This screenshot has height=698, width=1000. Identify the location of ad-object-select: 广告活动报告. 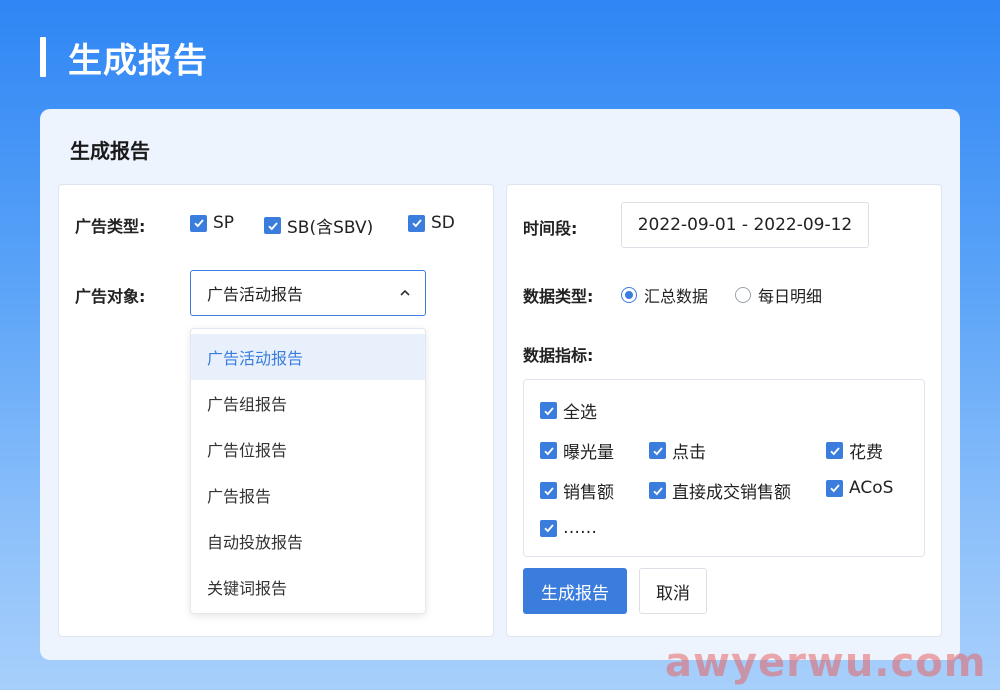
(308, 293).